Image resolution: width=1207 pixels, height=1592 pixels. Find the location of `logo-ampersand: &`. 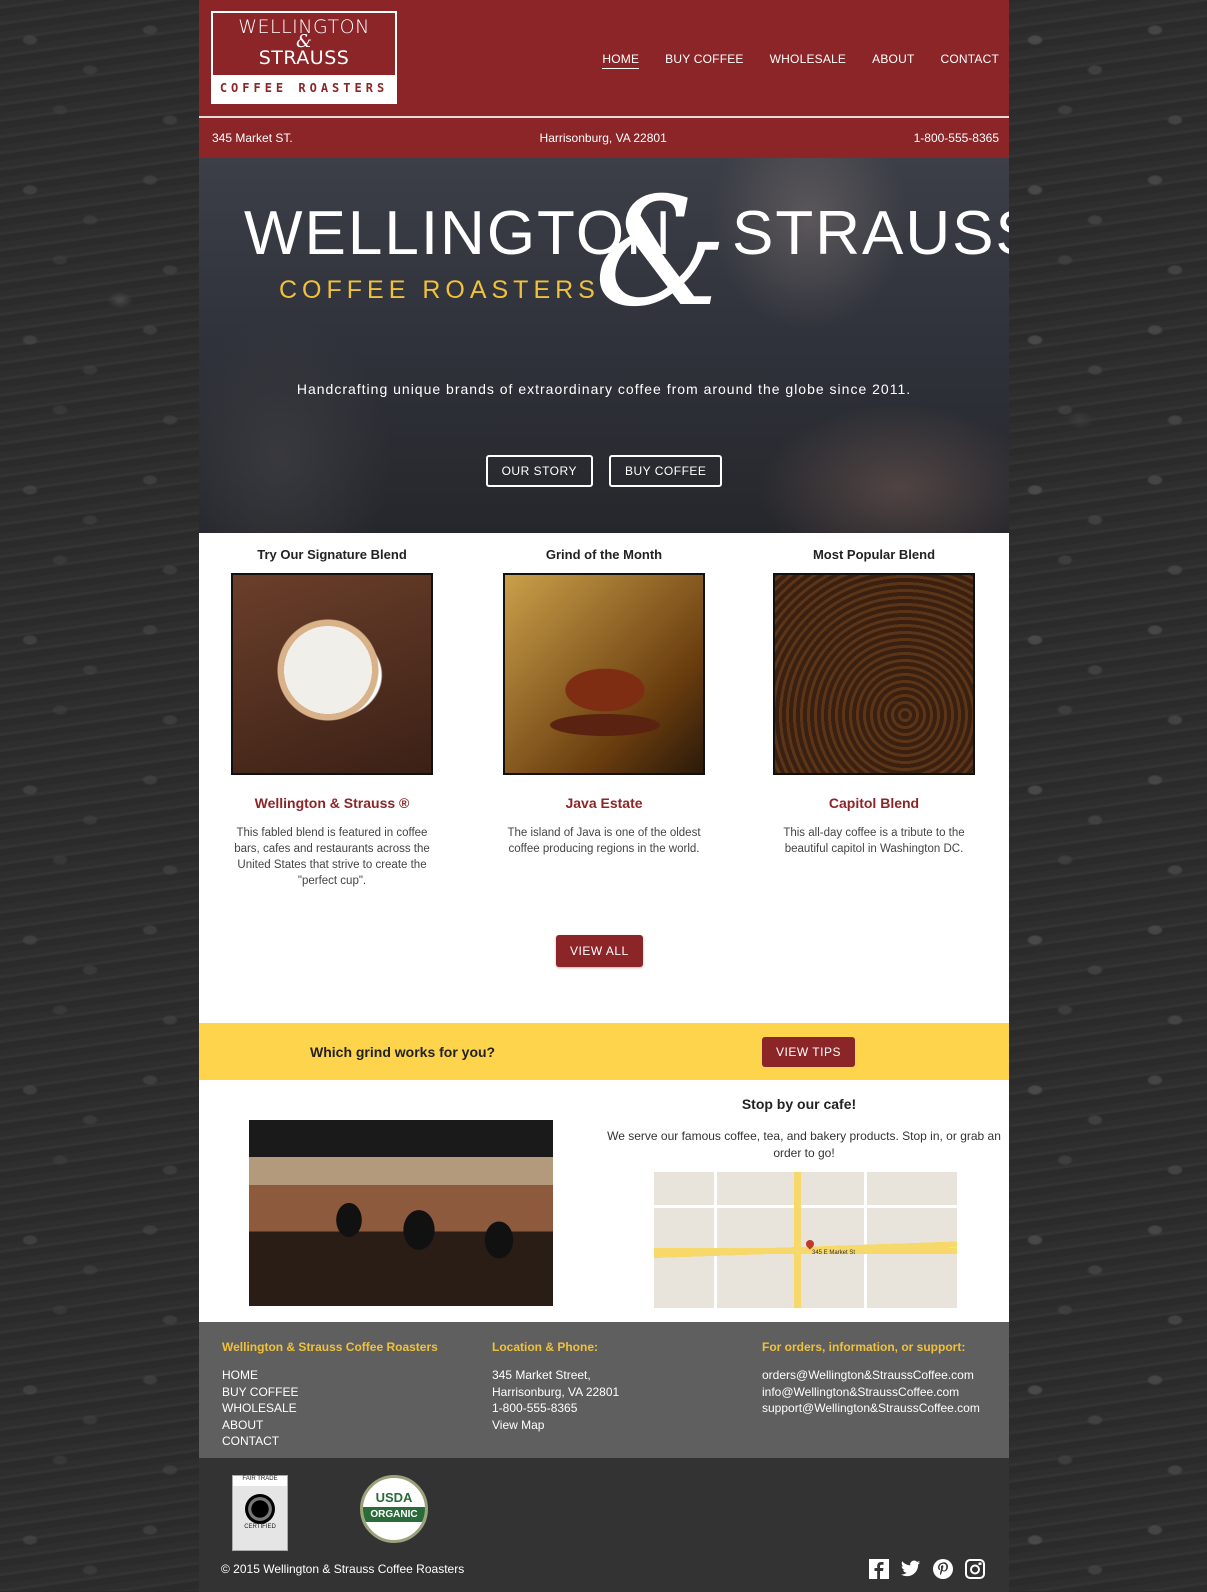

logo-ampersand: & is located at coordinates (304, 41).